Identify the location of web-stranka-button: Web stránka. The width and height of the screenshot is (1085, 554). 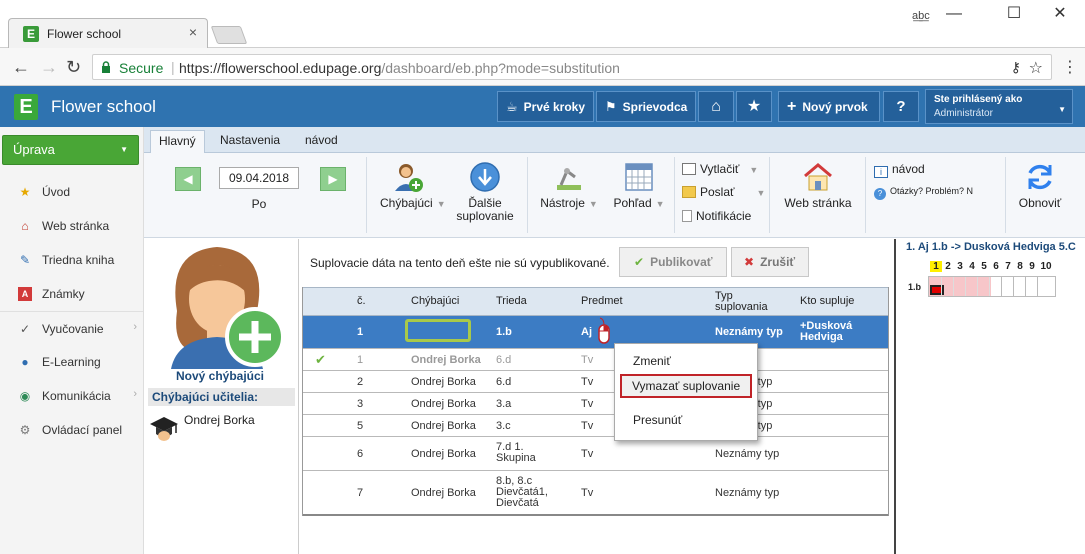
(818, 185).